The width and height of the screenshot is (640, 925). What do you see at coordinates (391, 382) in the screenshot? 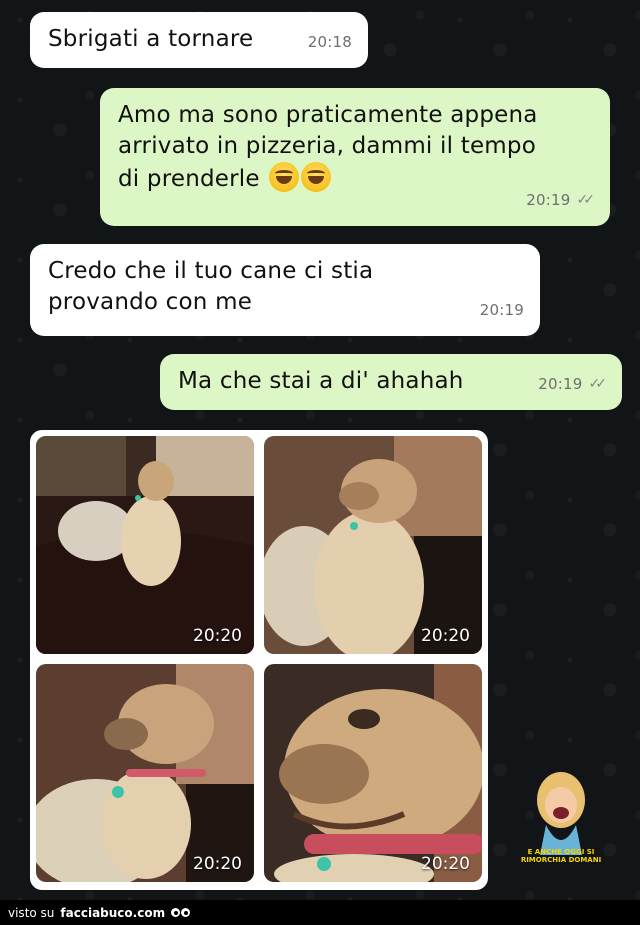
I see `outgoing-message: Ma che stai a di' ahahah 20:19 ✓✓` at bounding box center [391, 382].